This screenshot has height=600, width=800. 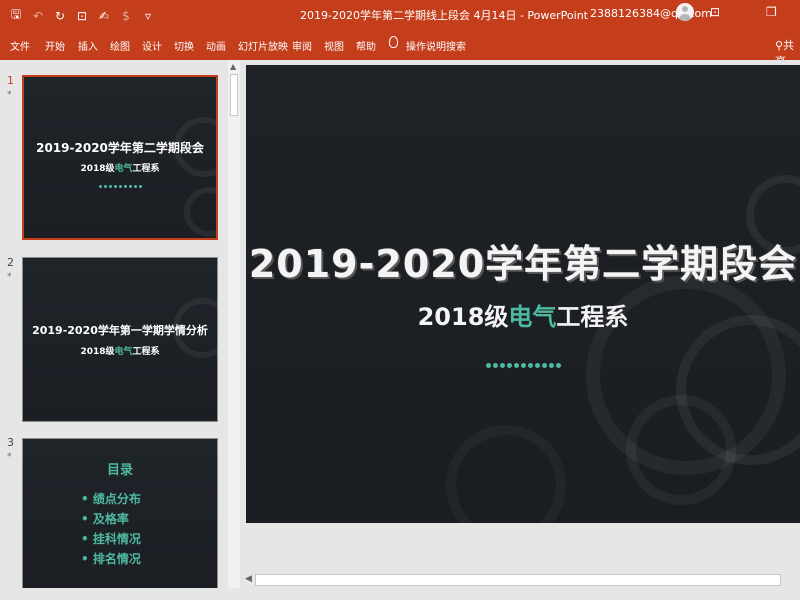 What do you see at coordinates (685, 12) in the screenshot?
I see `avatar` at bounding box center [685, 12].